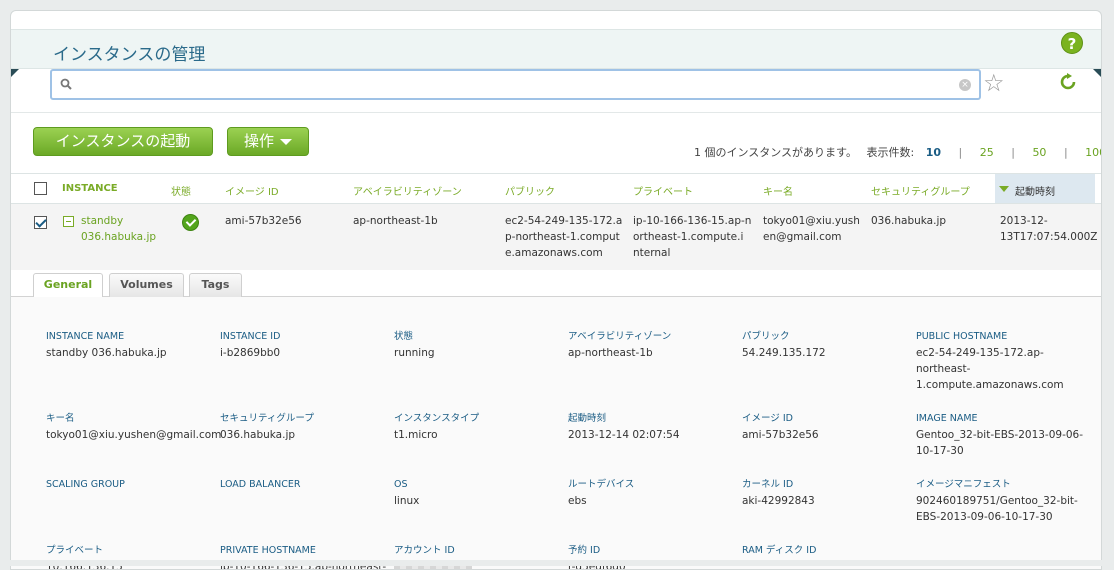  Describe the element at coordinates (146, 285) in the screenshot. I see `tab-volumes: Volumes` at that location.